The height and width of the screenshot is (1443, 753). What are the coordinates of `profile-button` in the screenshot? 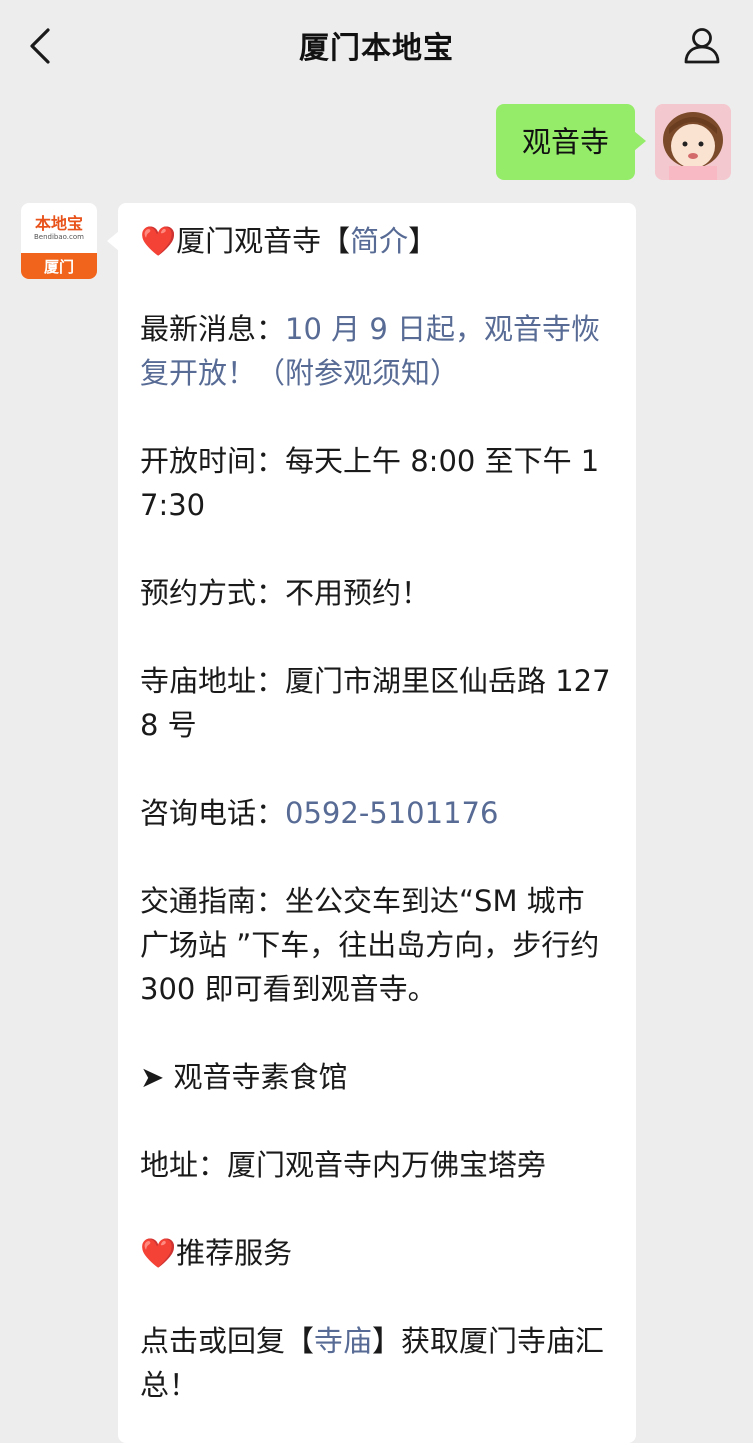 It's located at (702, 45).